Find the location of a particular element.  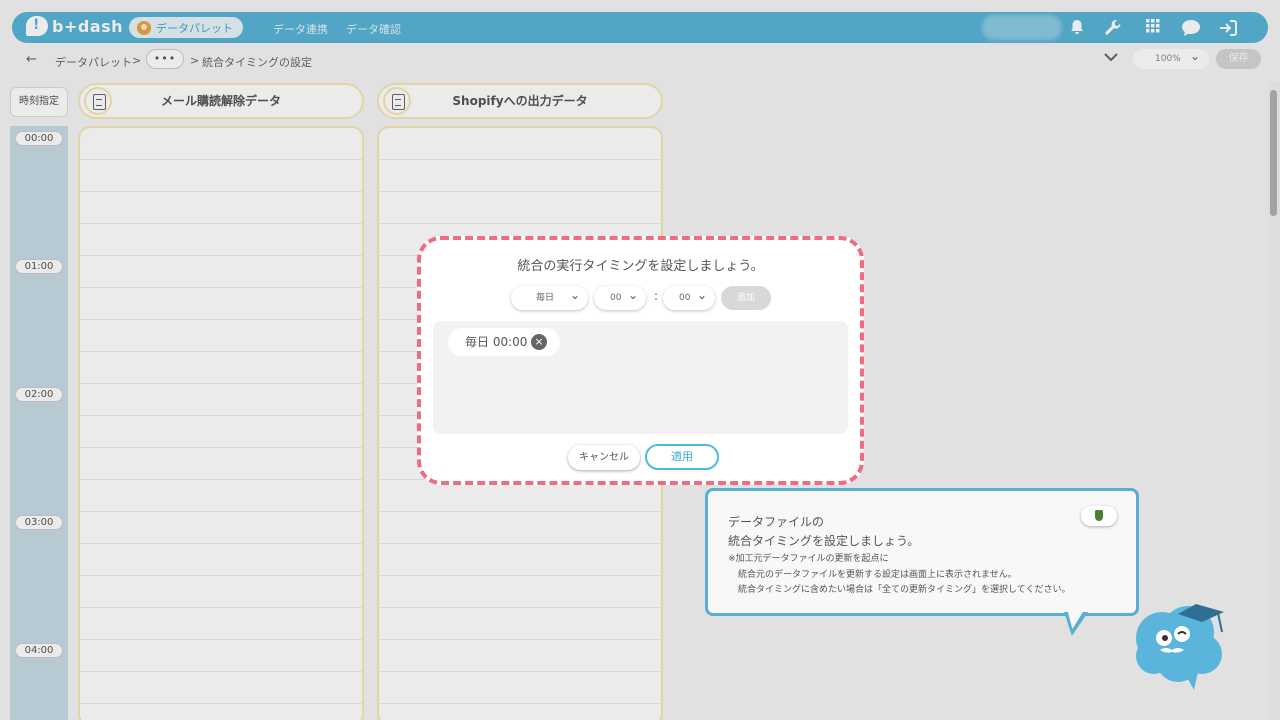

hint-title-line: データファイルの is located at coordinates (776, 522).